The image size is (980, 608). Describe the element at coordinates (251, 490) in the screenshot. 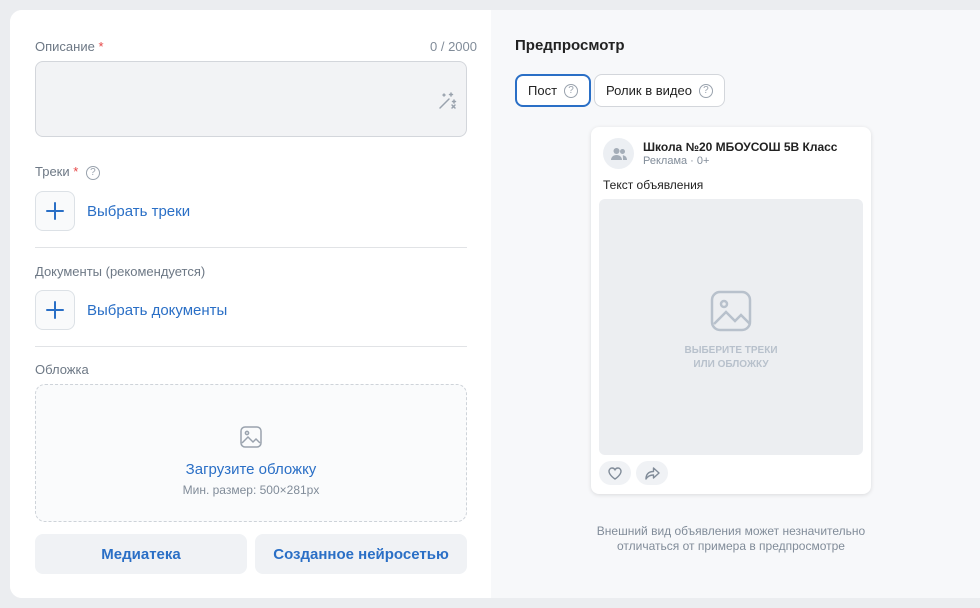

I see `cover-size-hint: Мин. размер: 500×281px` at that location.